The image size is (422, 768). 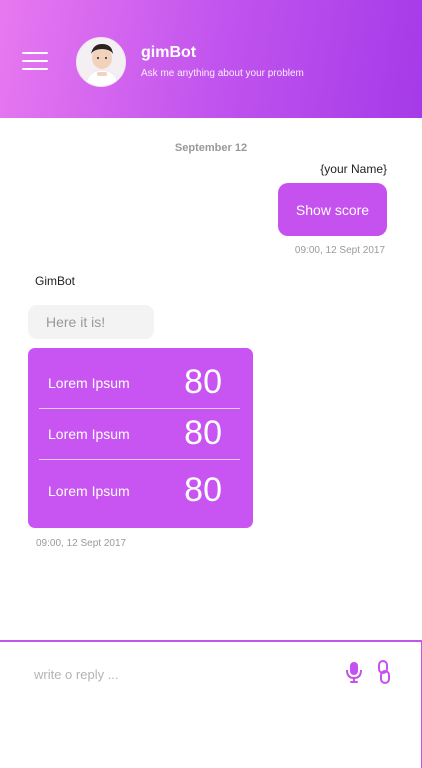 I want to click on hamburger-menu-icon, so click(x=35, y=61).